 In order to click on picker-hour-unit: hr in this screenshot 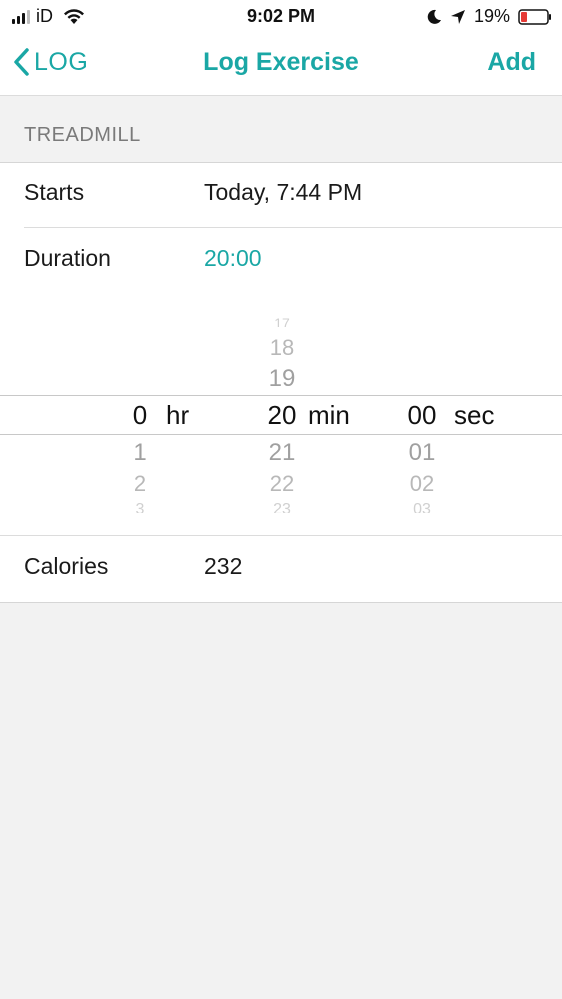, I will do `click(178, 415)`.